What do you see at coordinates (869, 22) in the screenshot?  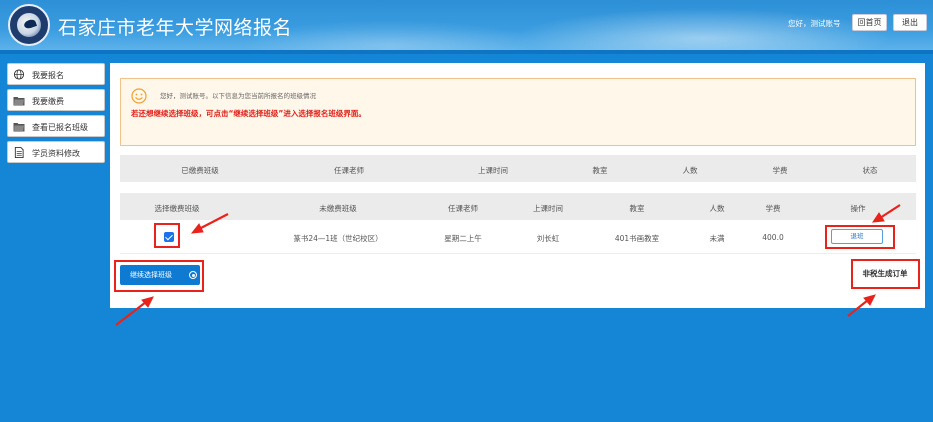 I see `home-button: 回首页` at bounding box center [869, 22].